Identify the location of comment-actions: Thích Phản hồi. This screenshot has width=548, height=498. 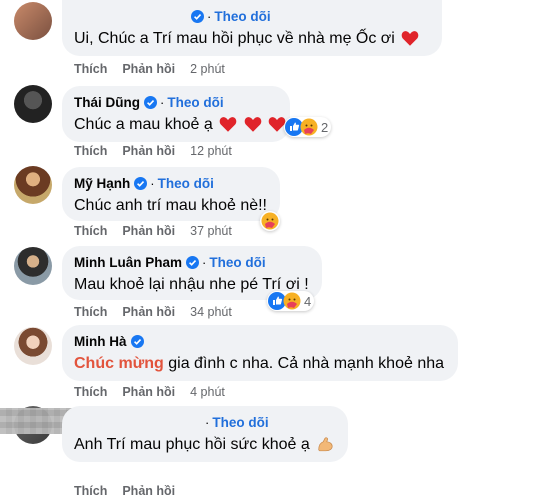
(132, 491).